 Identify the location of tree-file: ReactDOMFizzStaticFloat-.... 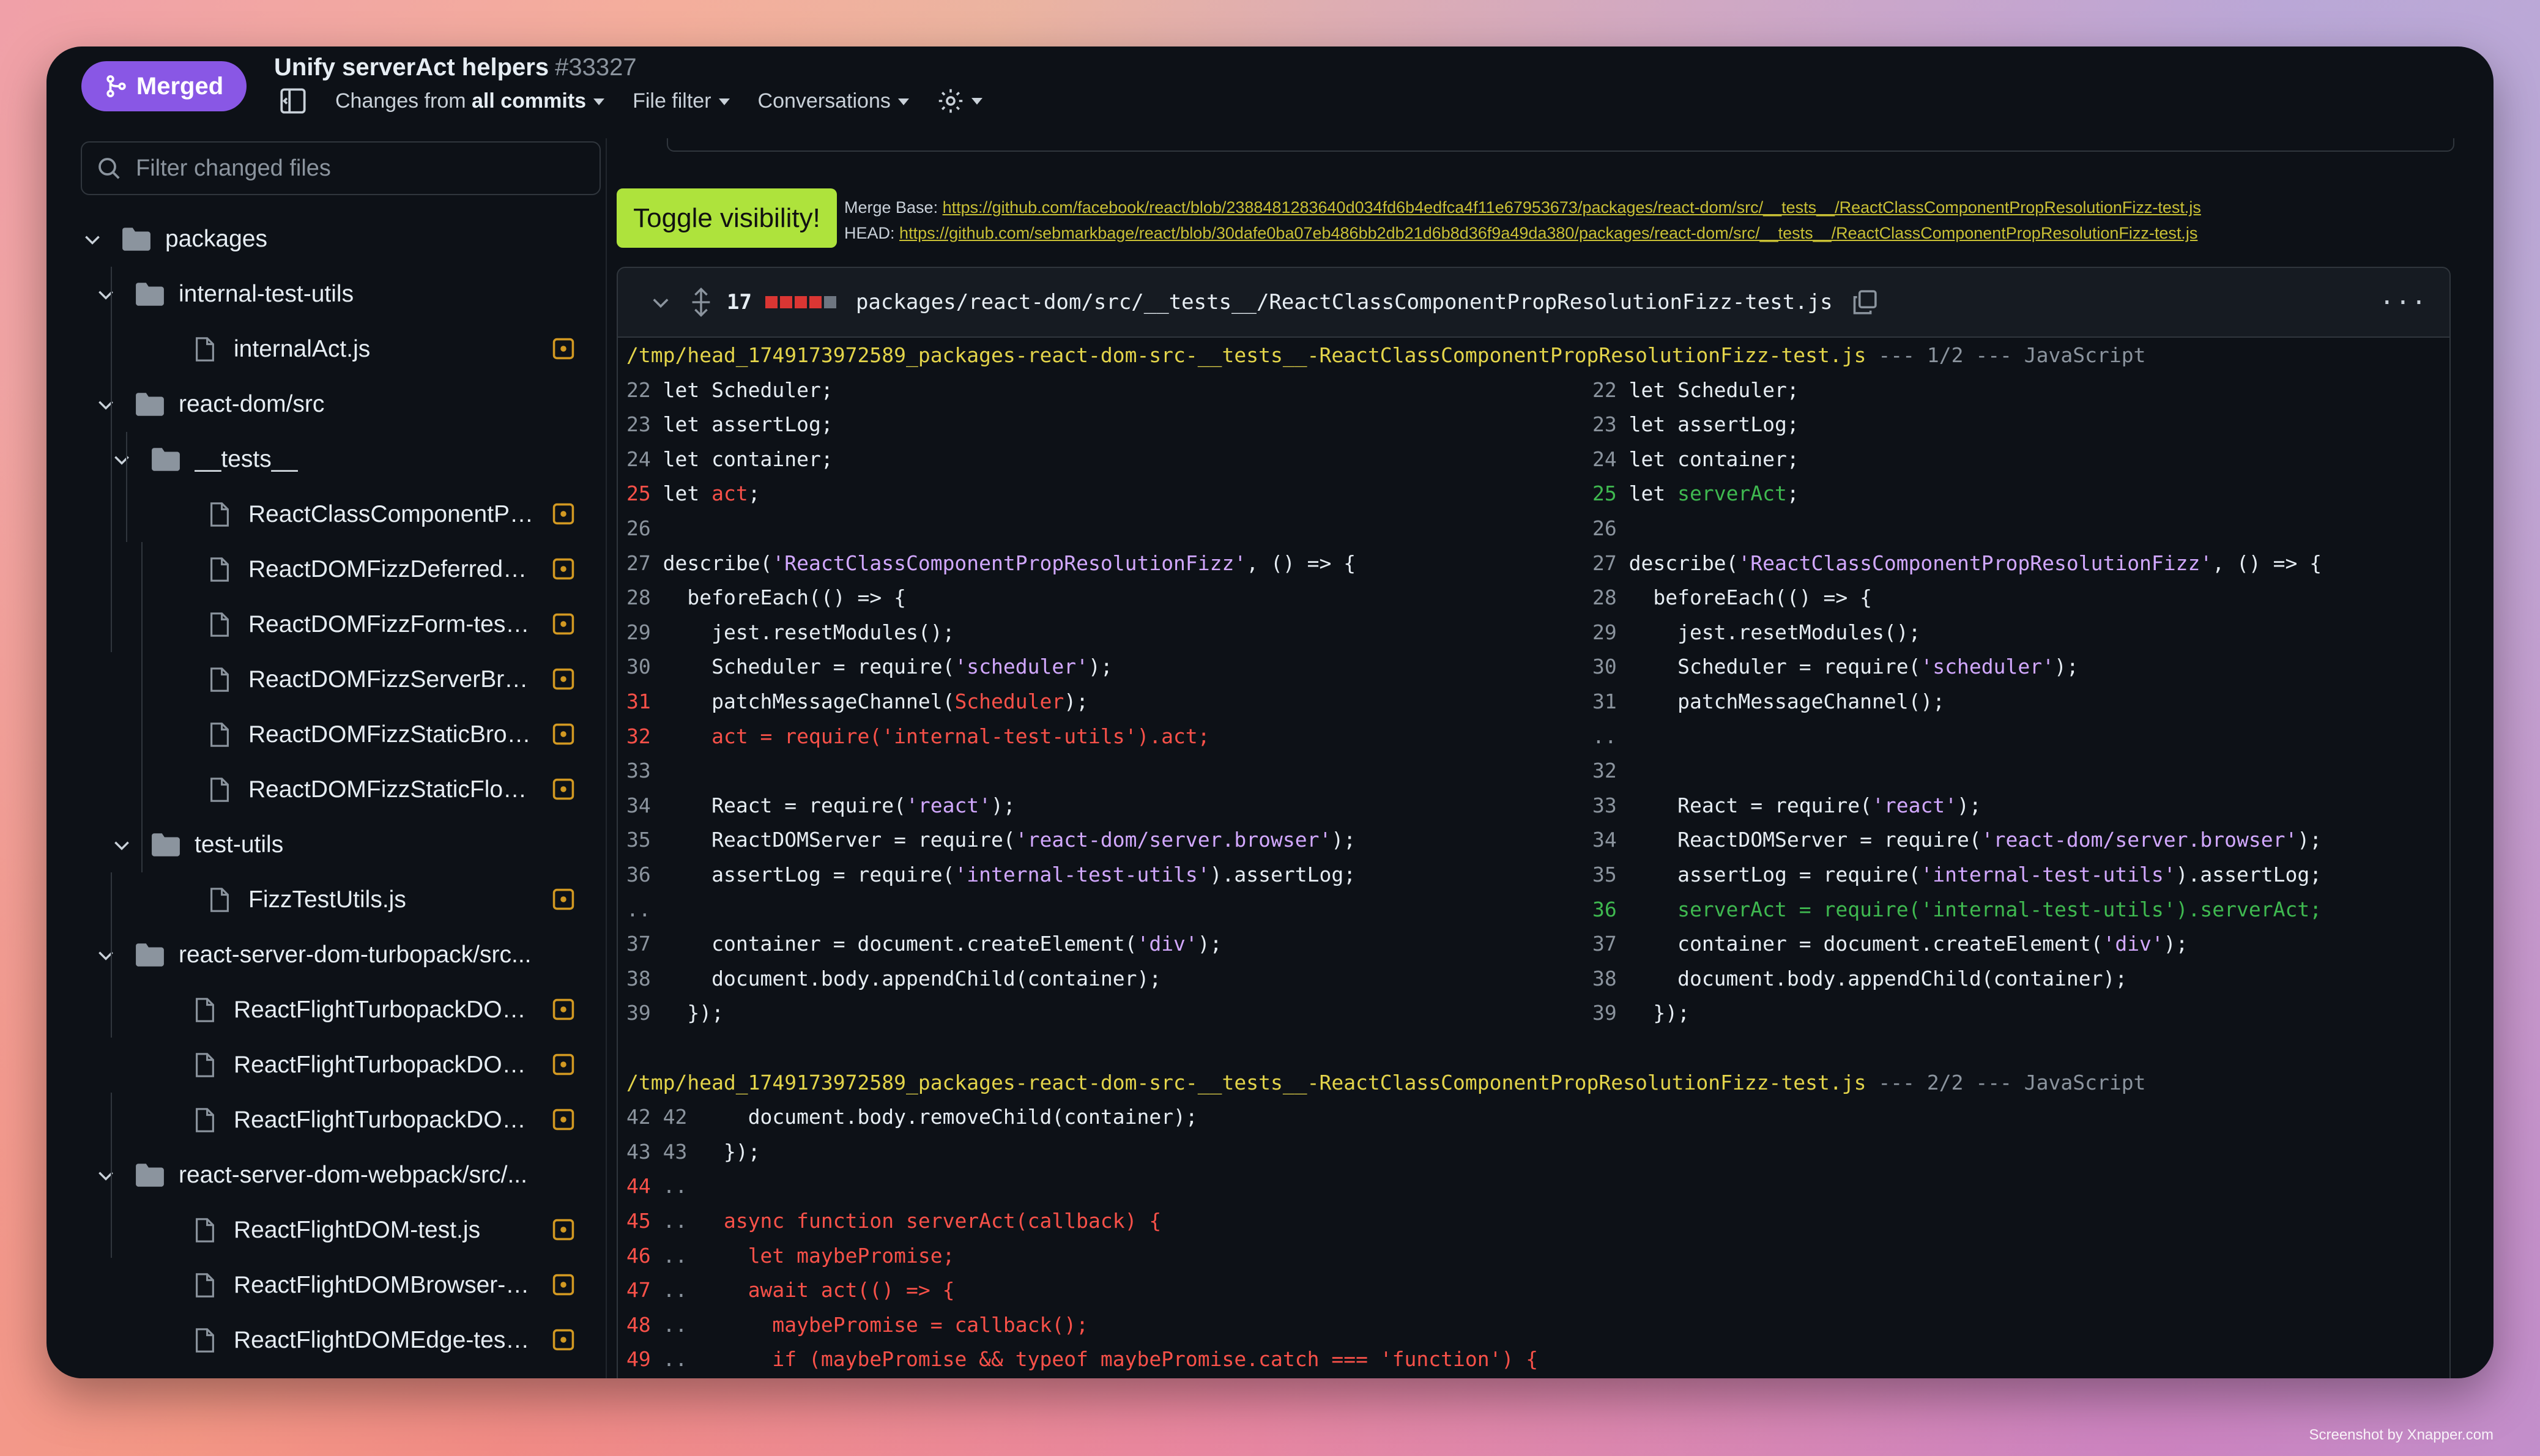
(326, 790).